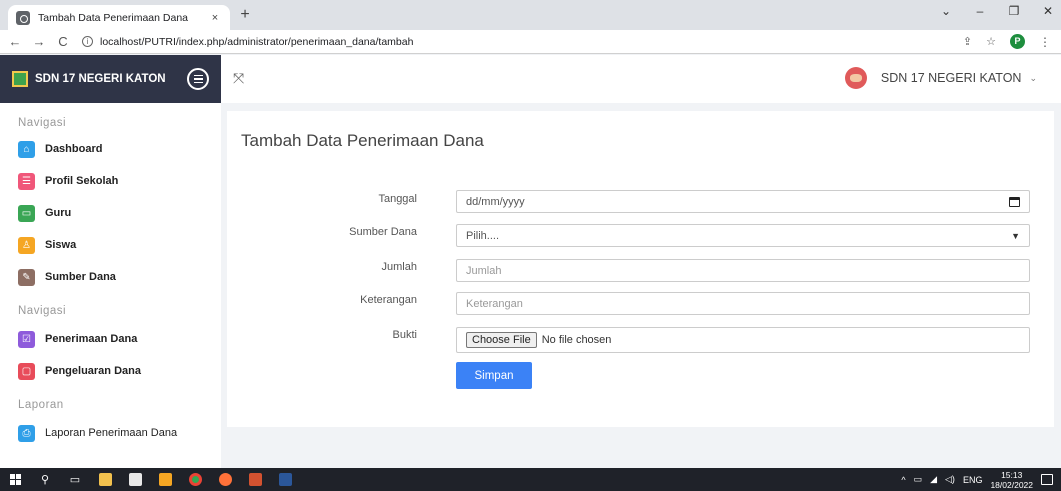 Image resolution: width=1061 pixels, height=491 pixels. What do you see at coordinates (93, 371) in the screenshot?
I see `sidebar-item-label: Pengeluaran Dana` at bounding box center [93, 371].